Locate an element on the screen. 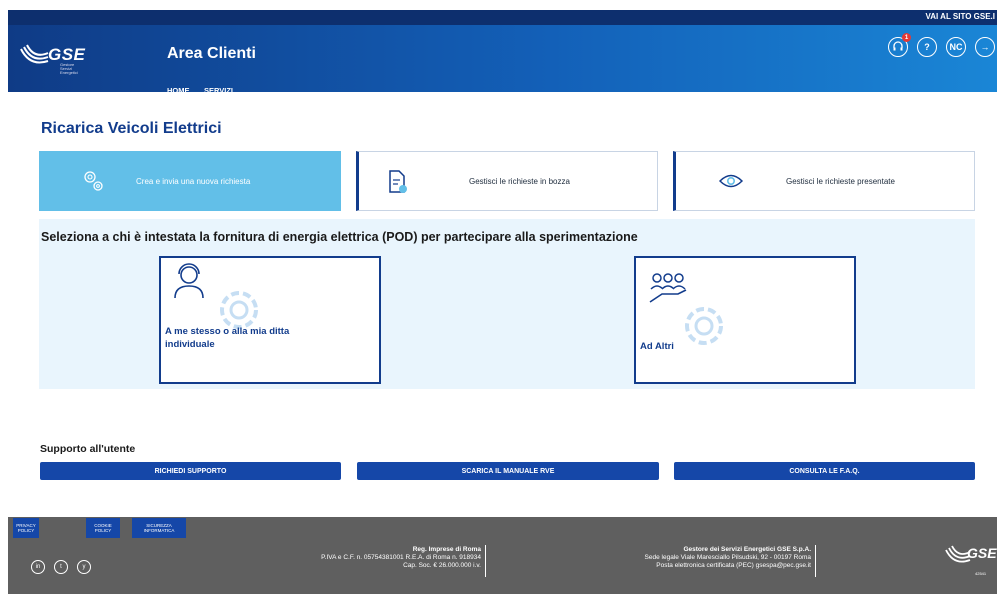 Image resolution: width=997 pixels, height=594 pixels. footer-gse-logo: GSE 42541 is located at coordinates (971, 562).